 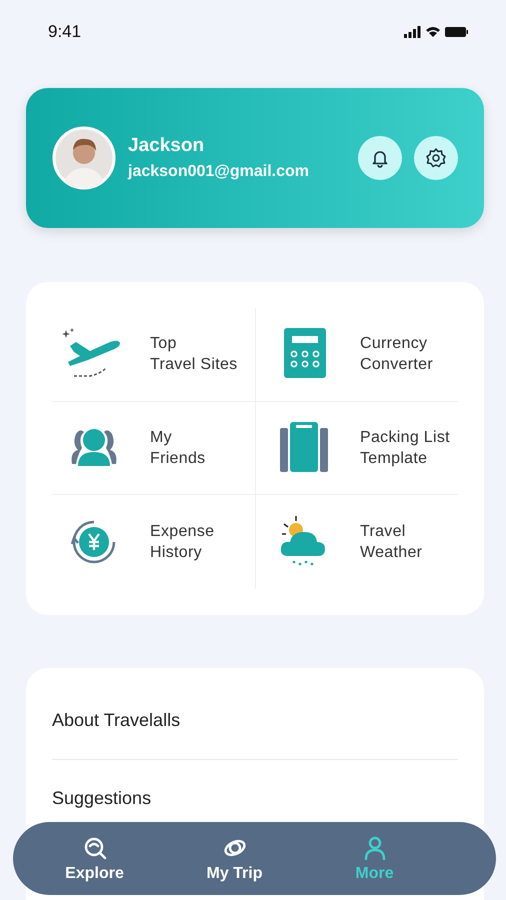 What do you see at coordinates (433, 32) in the screenshot?
I see `wifi-icon` at bounding box center [433, 32].